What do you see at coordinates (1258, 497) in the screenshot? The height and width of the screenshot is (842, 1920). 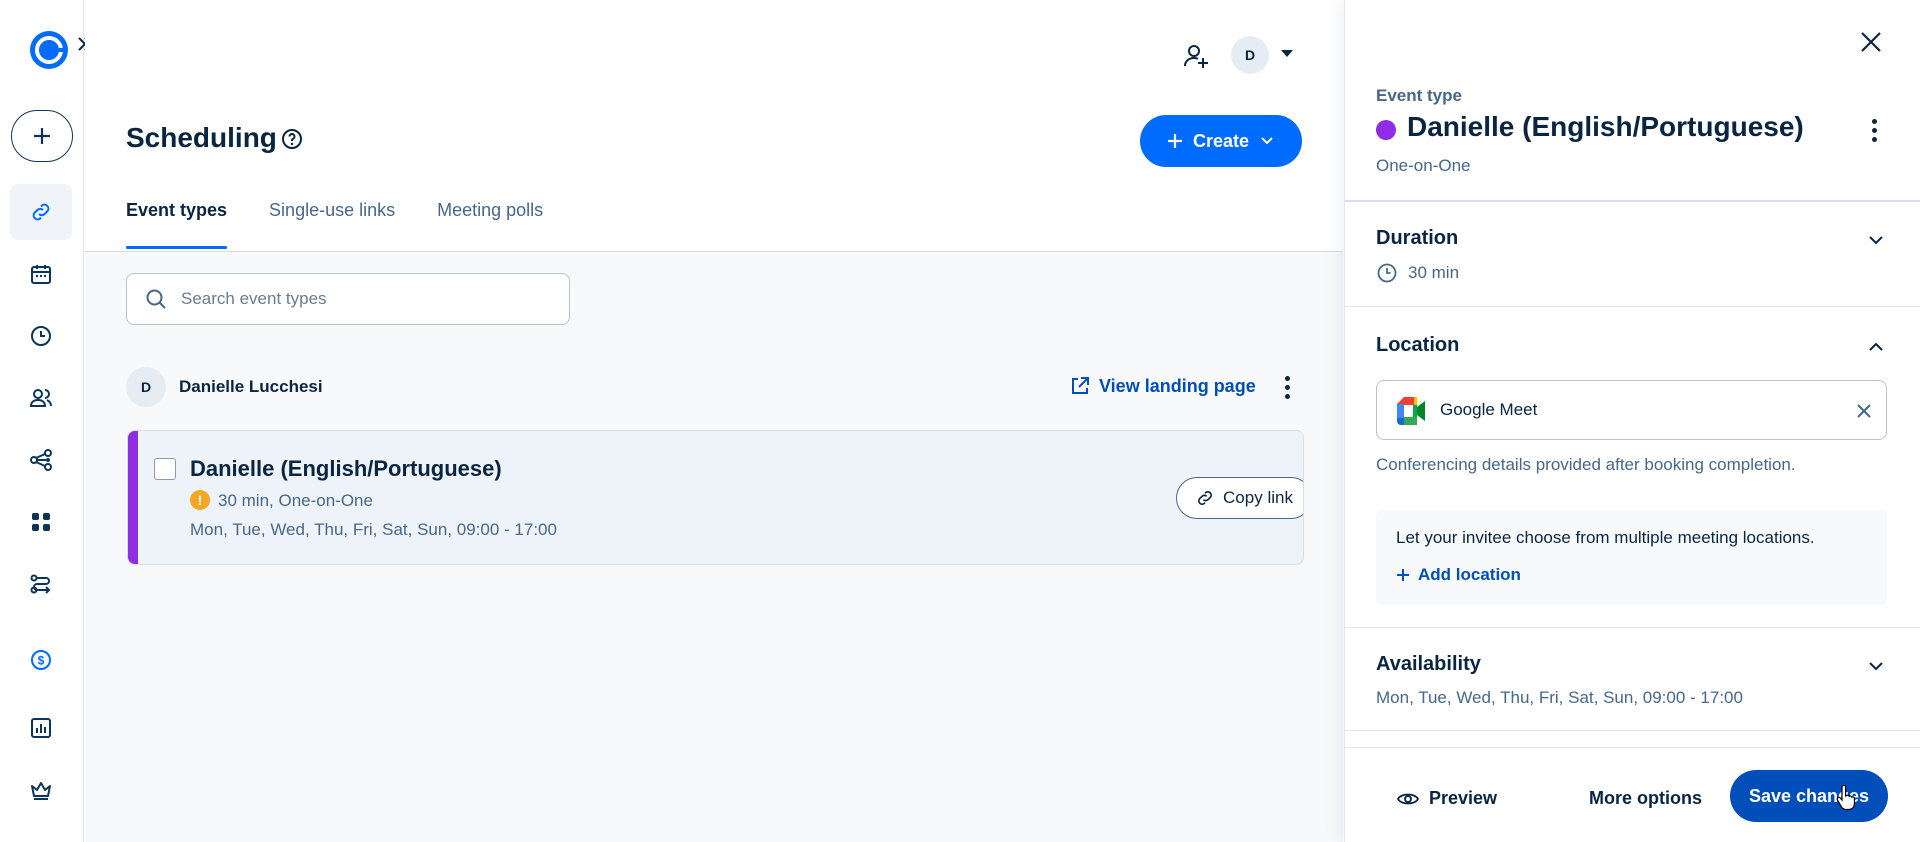 I see `copy-link-label: Copy link` at bounding box center [1258, 497].